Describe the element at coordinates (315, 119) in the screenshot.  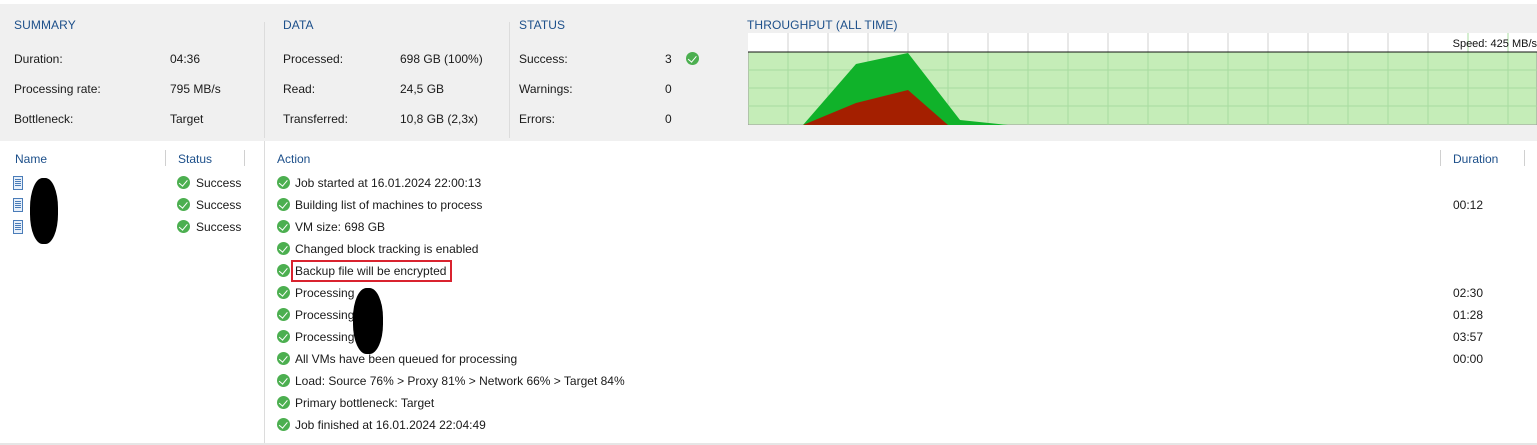
I see `transferred-label: Transferred:` at that location.